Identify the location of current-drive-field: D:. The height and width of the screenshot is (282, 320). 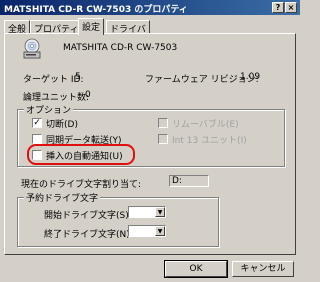
(189, 181).